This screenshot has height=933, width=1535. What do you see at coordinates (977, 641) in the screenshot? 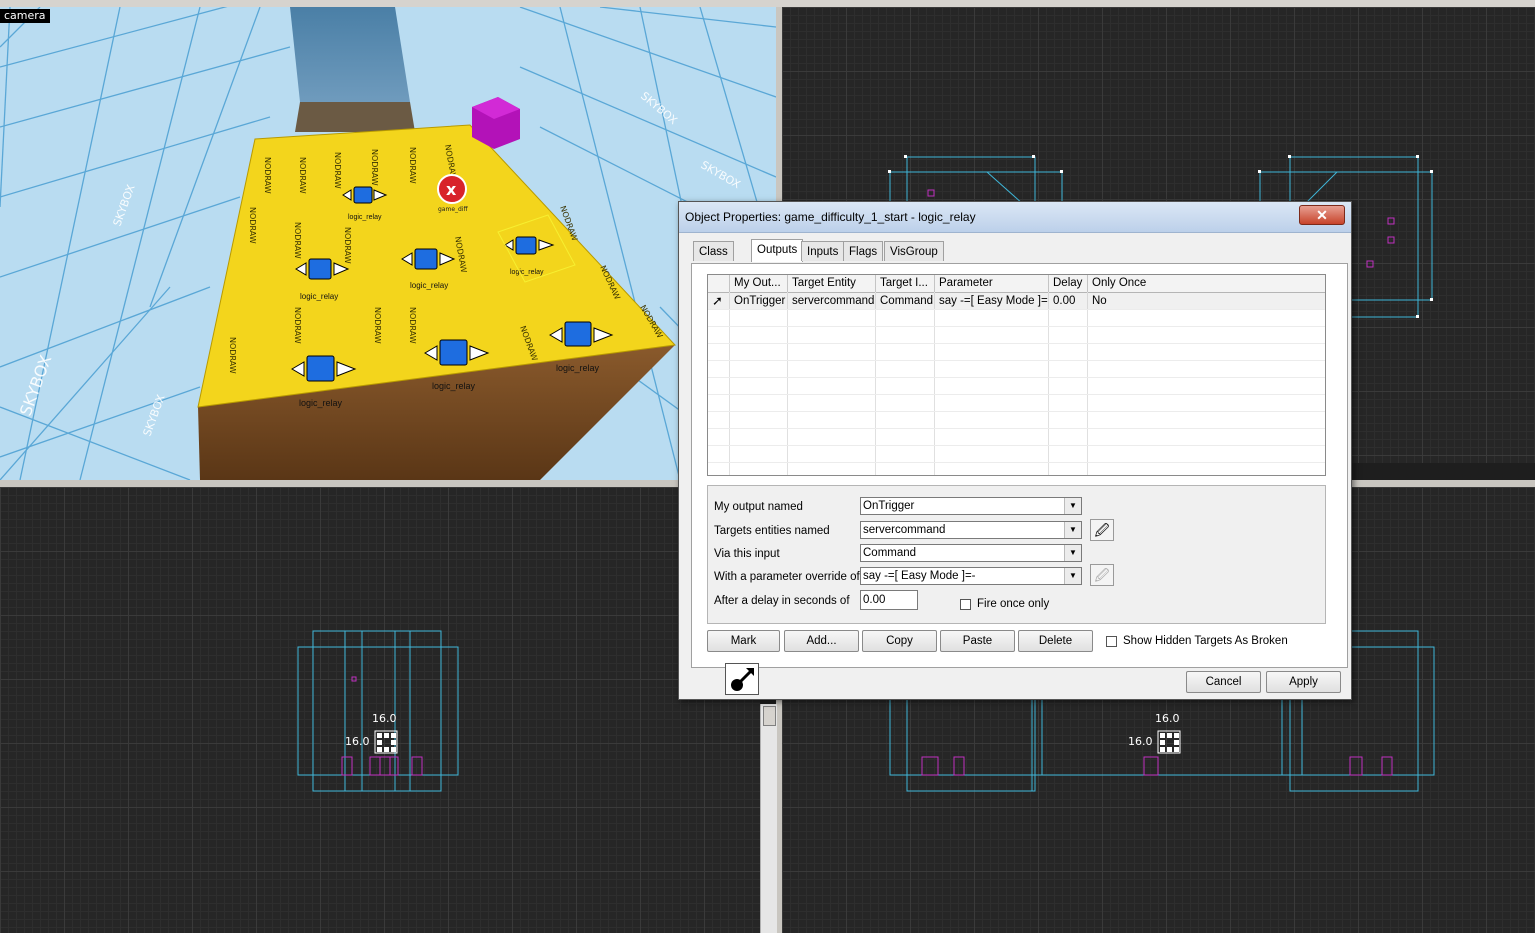
I see `paste-button: Paste` at bounding box center [977, 641].